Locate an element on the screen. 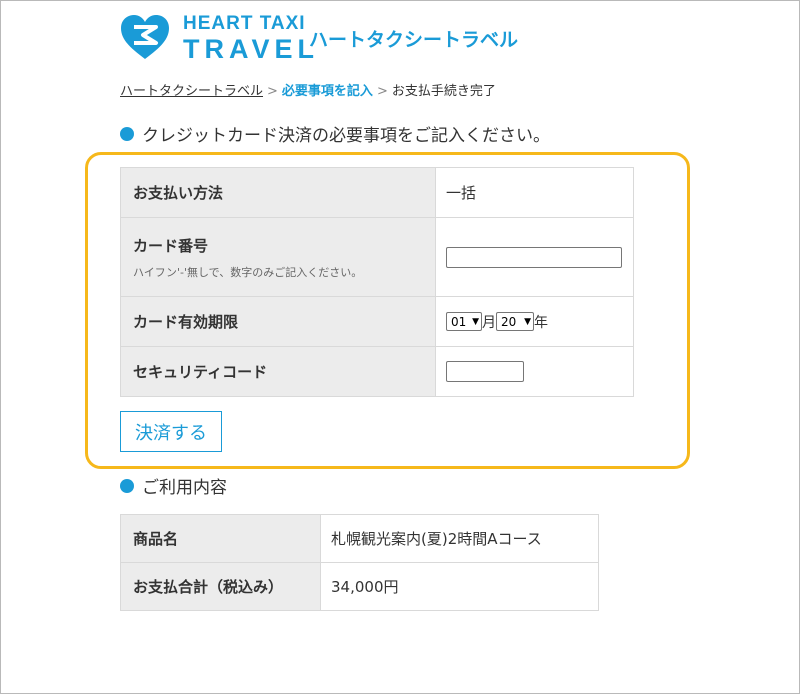 The height and width of the screenshot is (694, 800). heart-taxi-logo-icon is located at coordinates (145, 37).